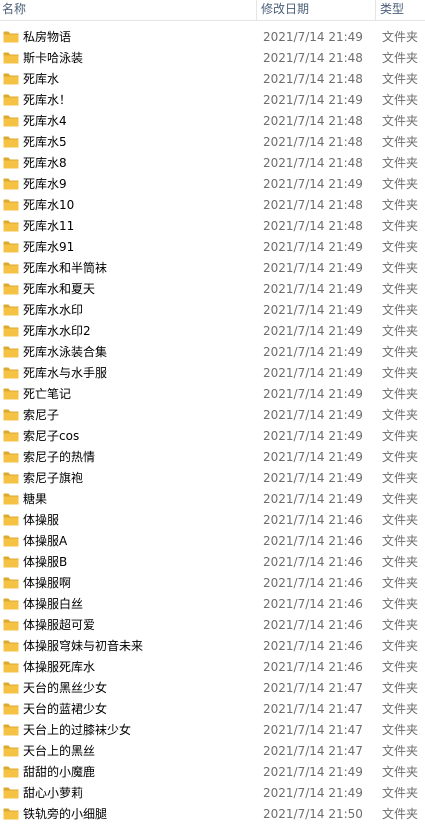 This screenshot has height=828, width=425. What do you see at coordinates (212, 331) in the screenshot?
I see `file-row: 死库水水印2 2021/7/14 21:49 文件夹` at bounding box center [212, 331].